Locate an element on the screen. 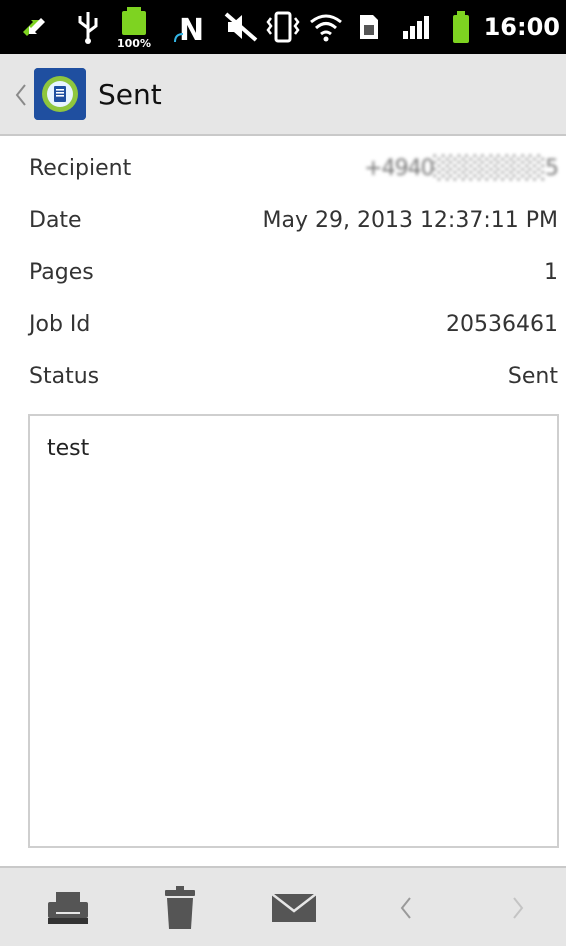 Image resolution: width=566 pixels, height=946 pixels. print-button is located at coordinates (68, 907).